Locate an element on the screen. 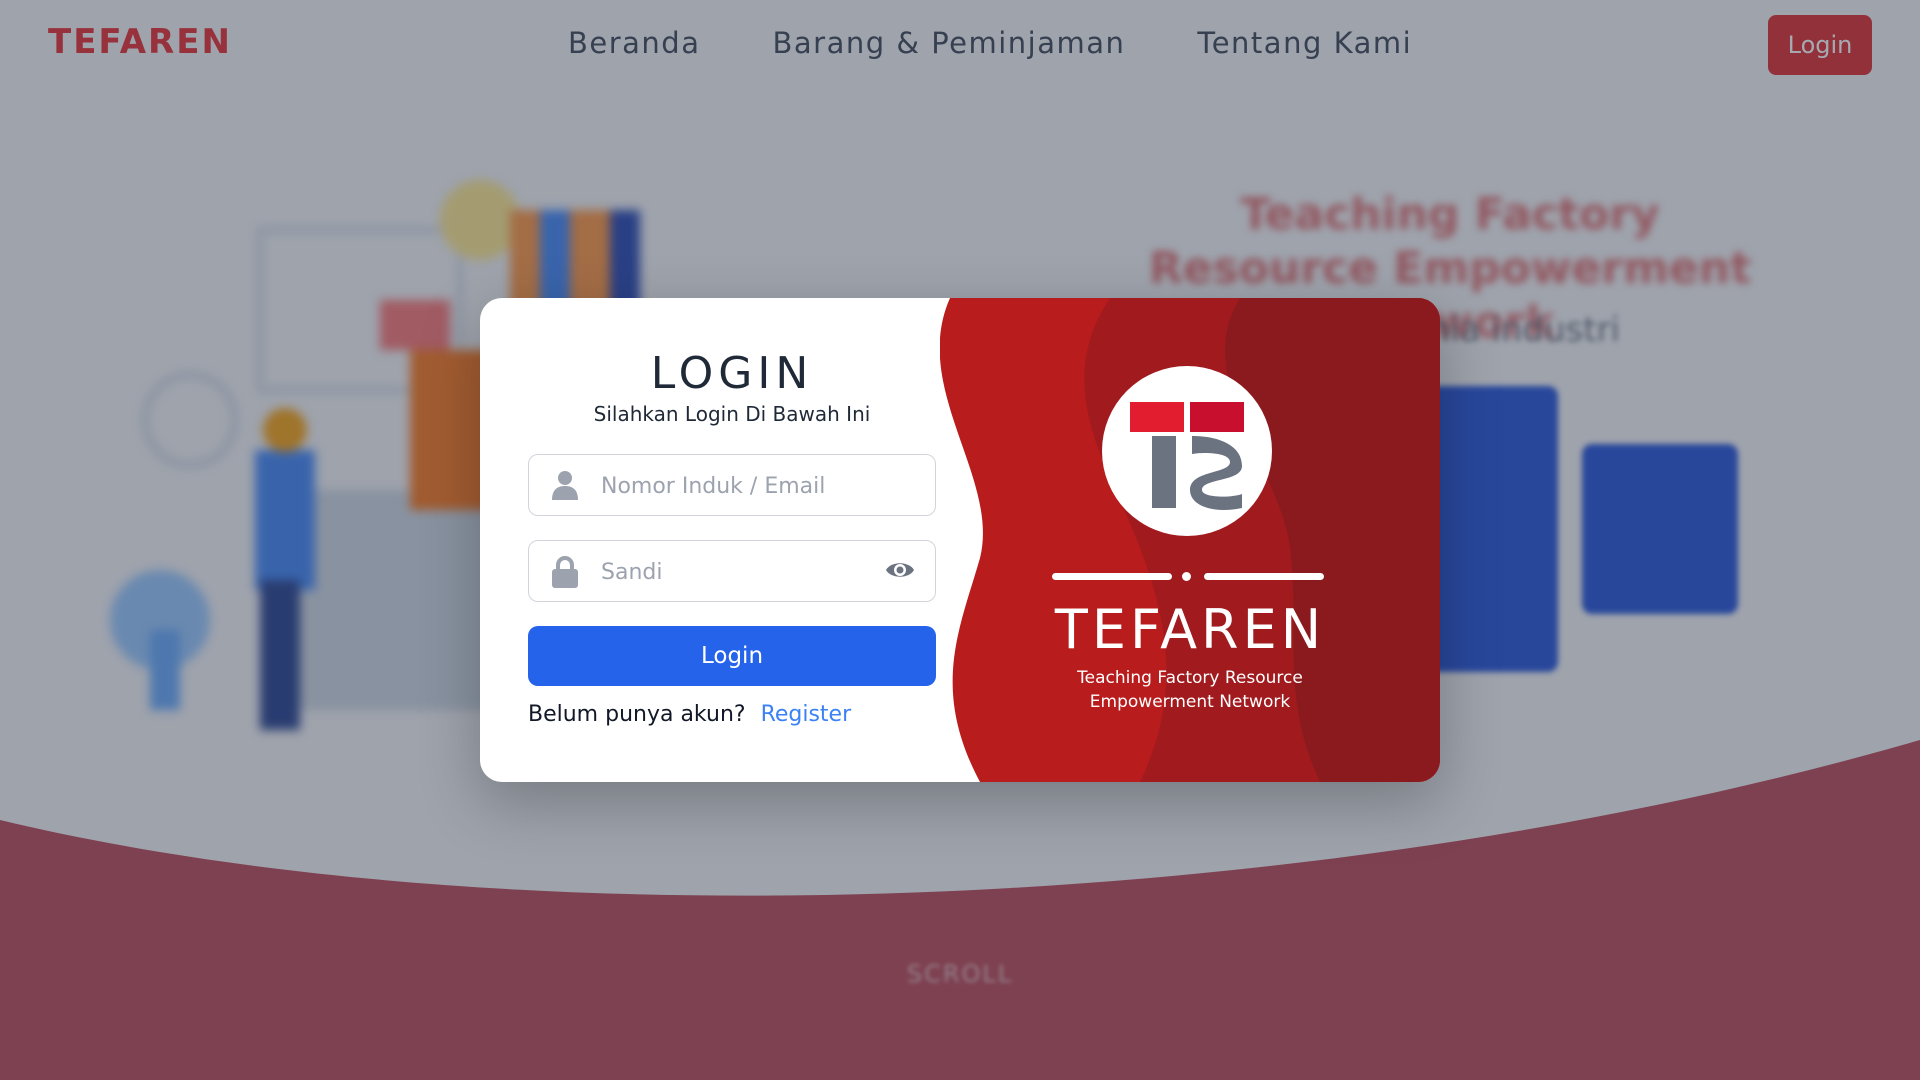  panel-brand-title: TEFAREN is located at coordinates (1190, 629).